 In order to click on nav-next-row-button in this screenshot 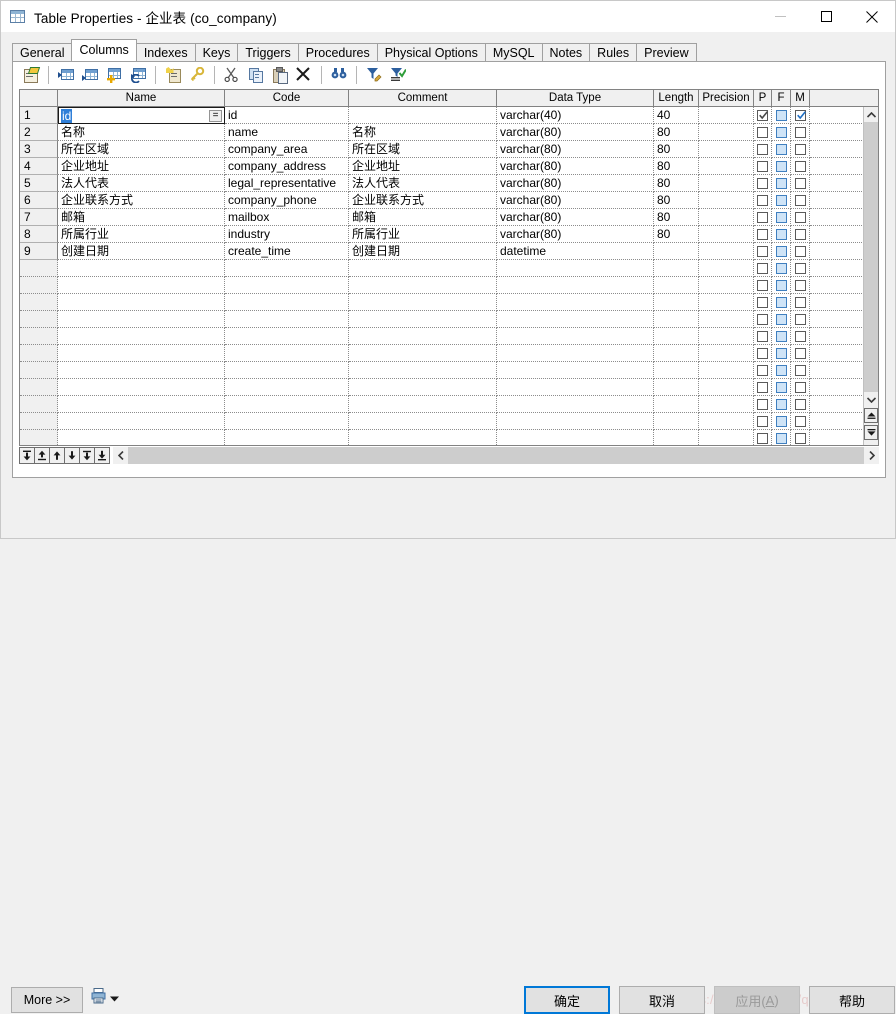, I will do `click(72, 455)`.